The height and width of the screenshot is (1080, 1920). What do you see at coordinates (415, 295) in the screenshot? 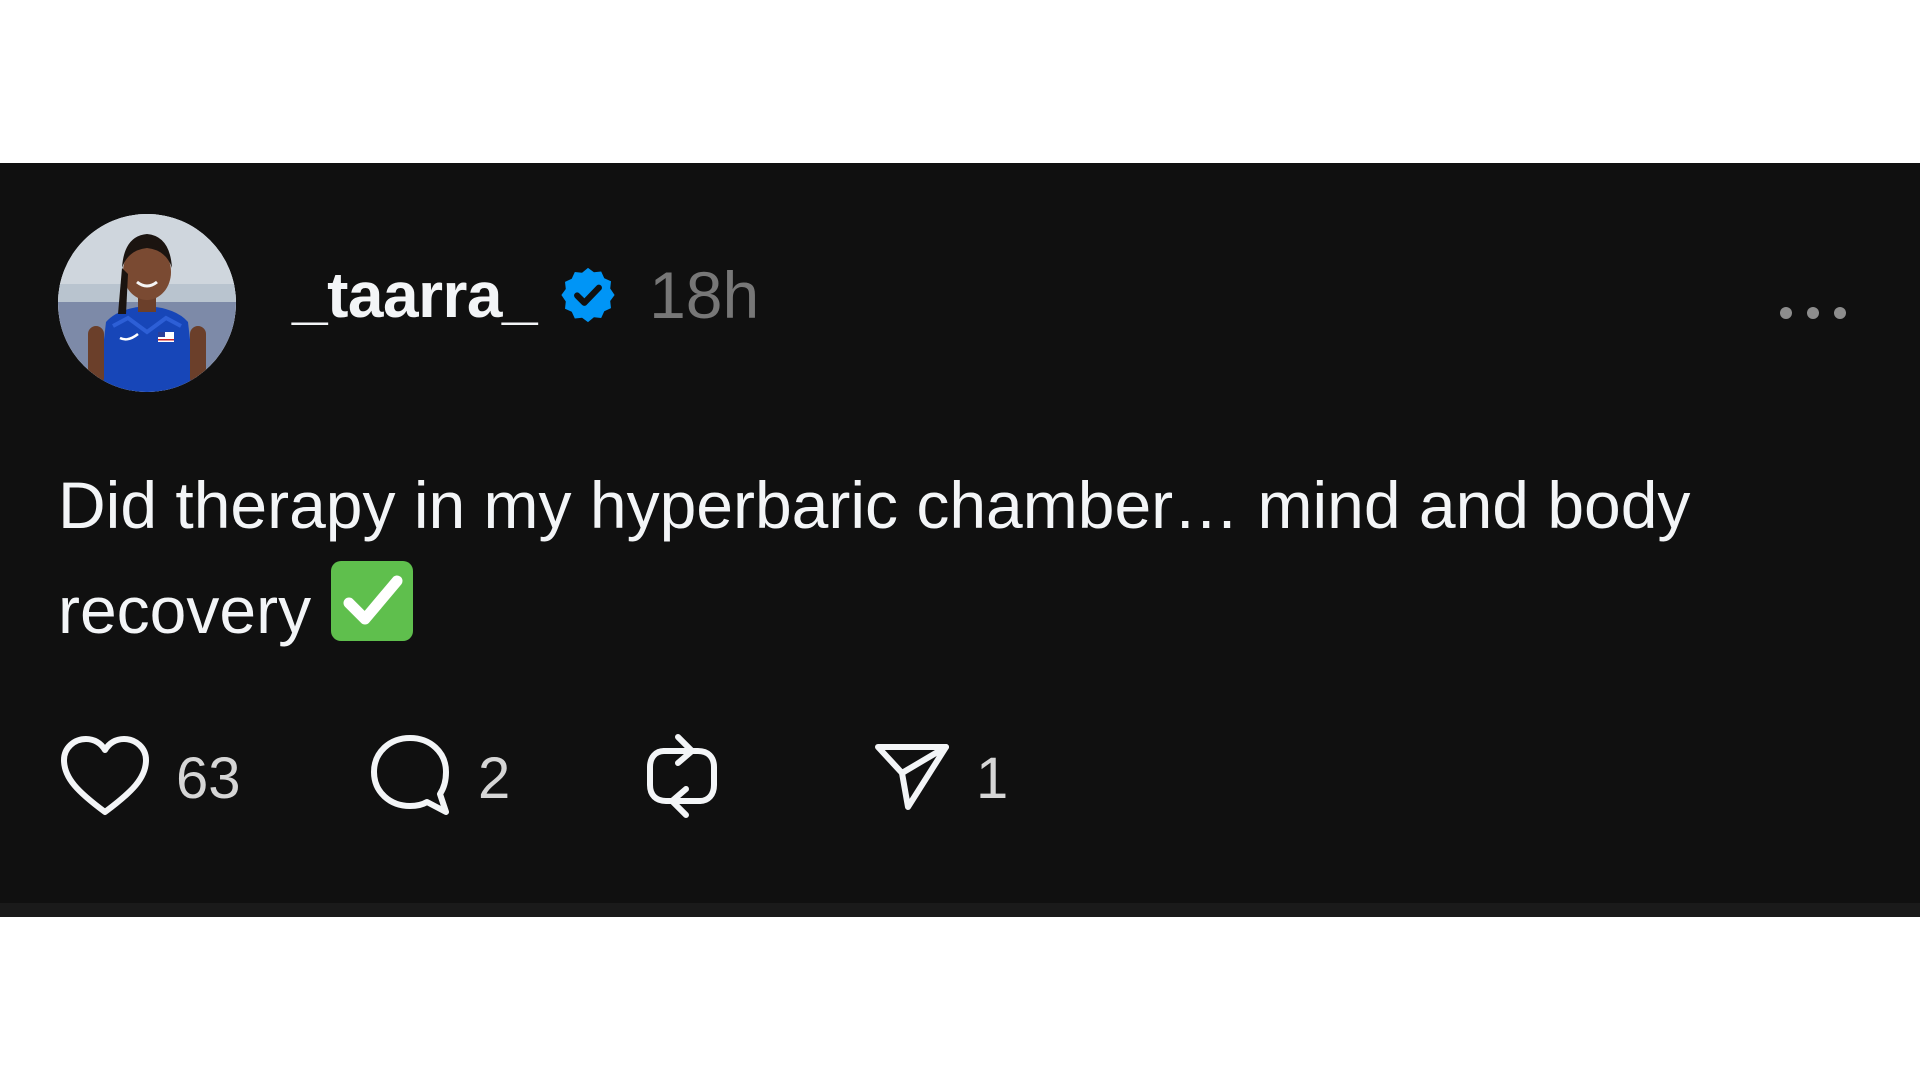
I see `username: _taarra_` at bounding box center [415, 295].